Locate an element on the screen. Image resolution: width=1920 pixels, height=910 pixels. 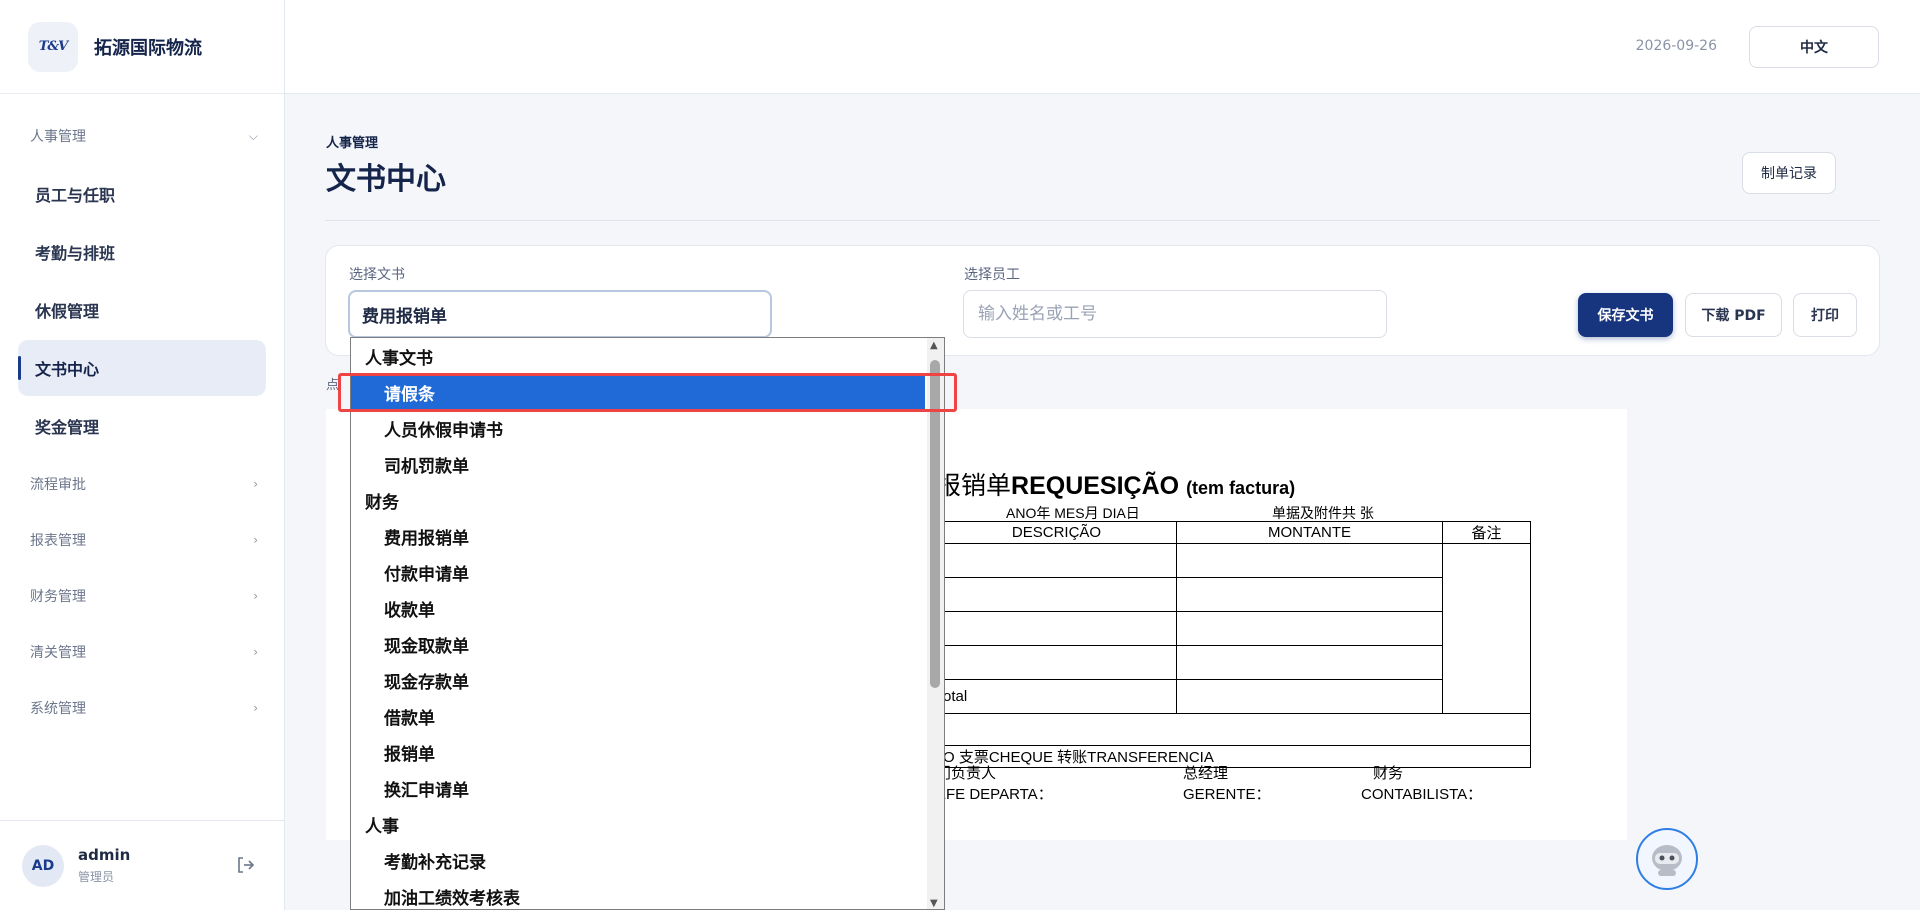
current-date: 2026-09-26 is located at coordinates (1676, 46).